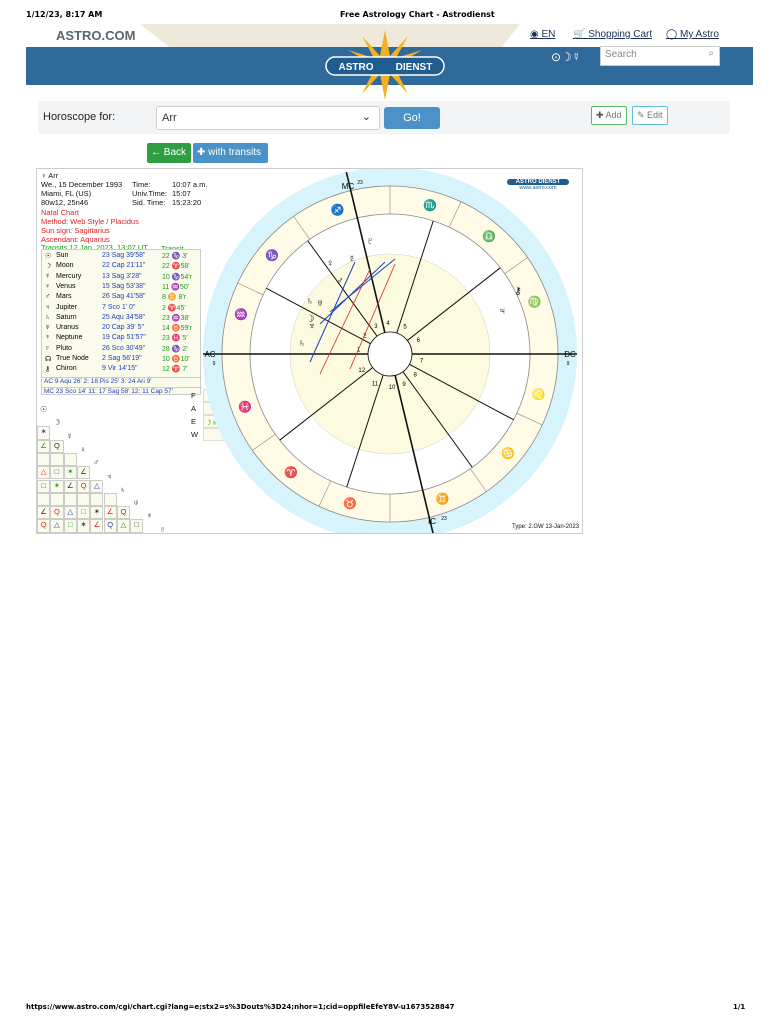 The height and width of the screenshot is (1024, 768). I want to click on brand-left: ASTRO, so click(356, 67).